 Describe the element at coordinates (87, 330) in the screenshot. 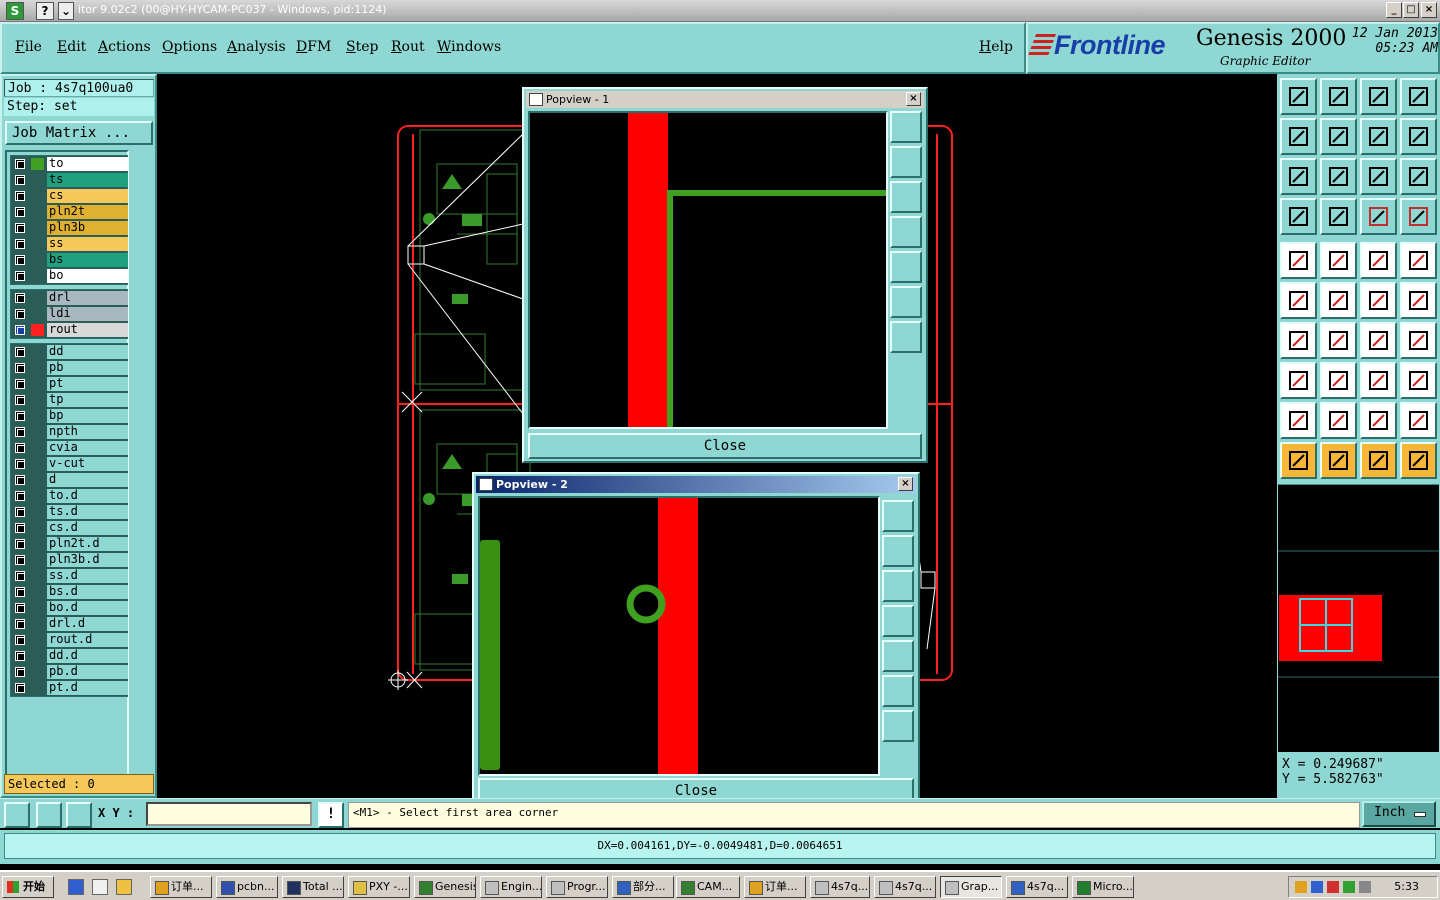

I see `layer-name: rout` at that location.